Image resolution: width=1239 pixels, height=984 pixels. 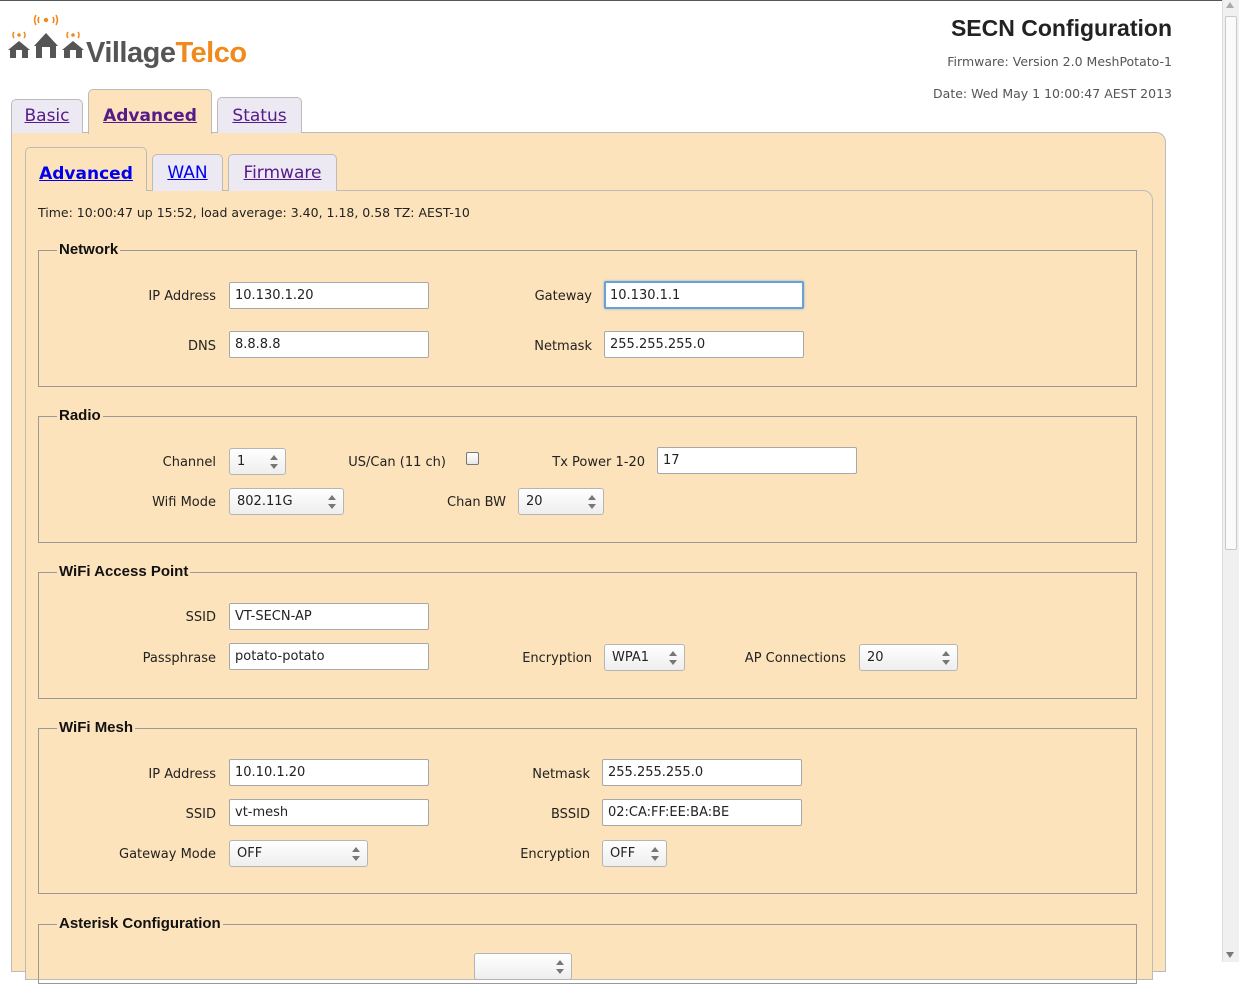 What do you see at coordinates (587, 314) in the screenshot?
I see `network-fieldset: Network` at bounding box center [587, 314].